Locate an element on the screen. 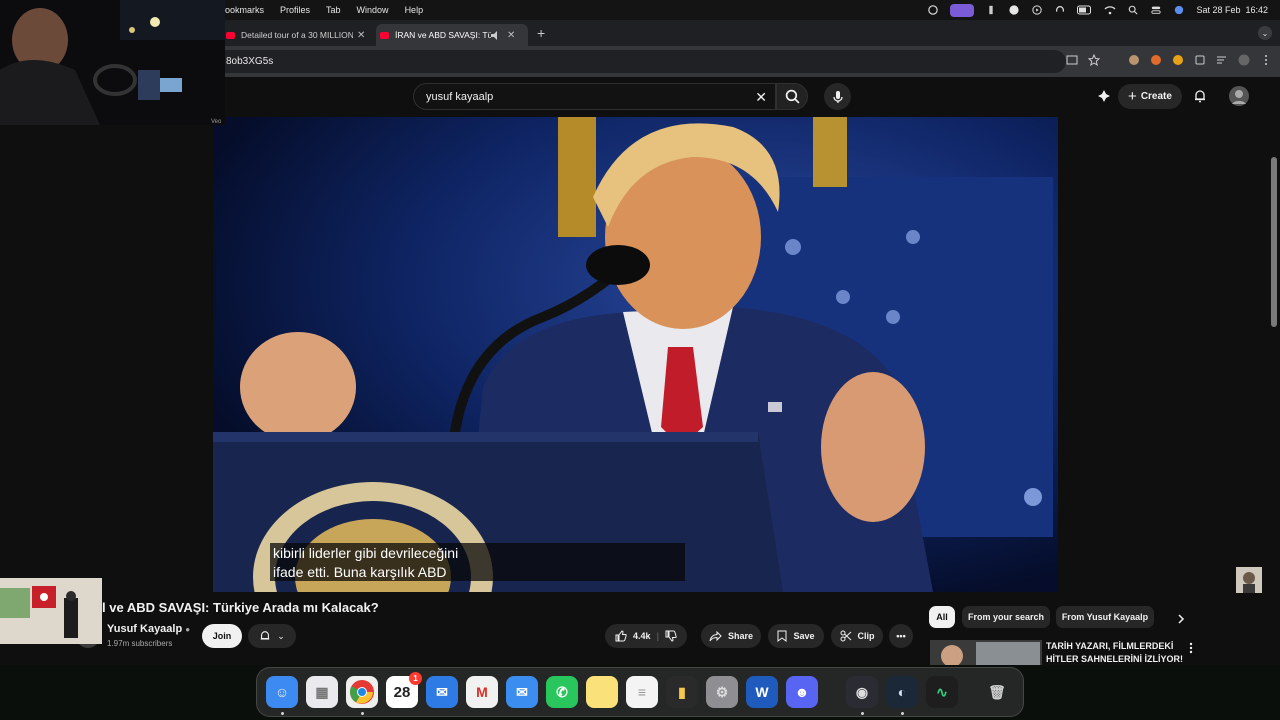 The height and width of the screenshot is (720, 1280). like-icon is located at coordinates (621, 636).